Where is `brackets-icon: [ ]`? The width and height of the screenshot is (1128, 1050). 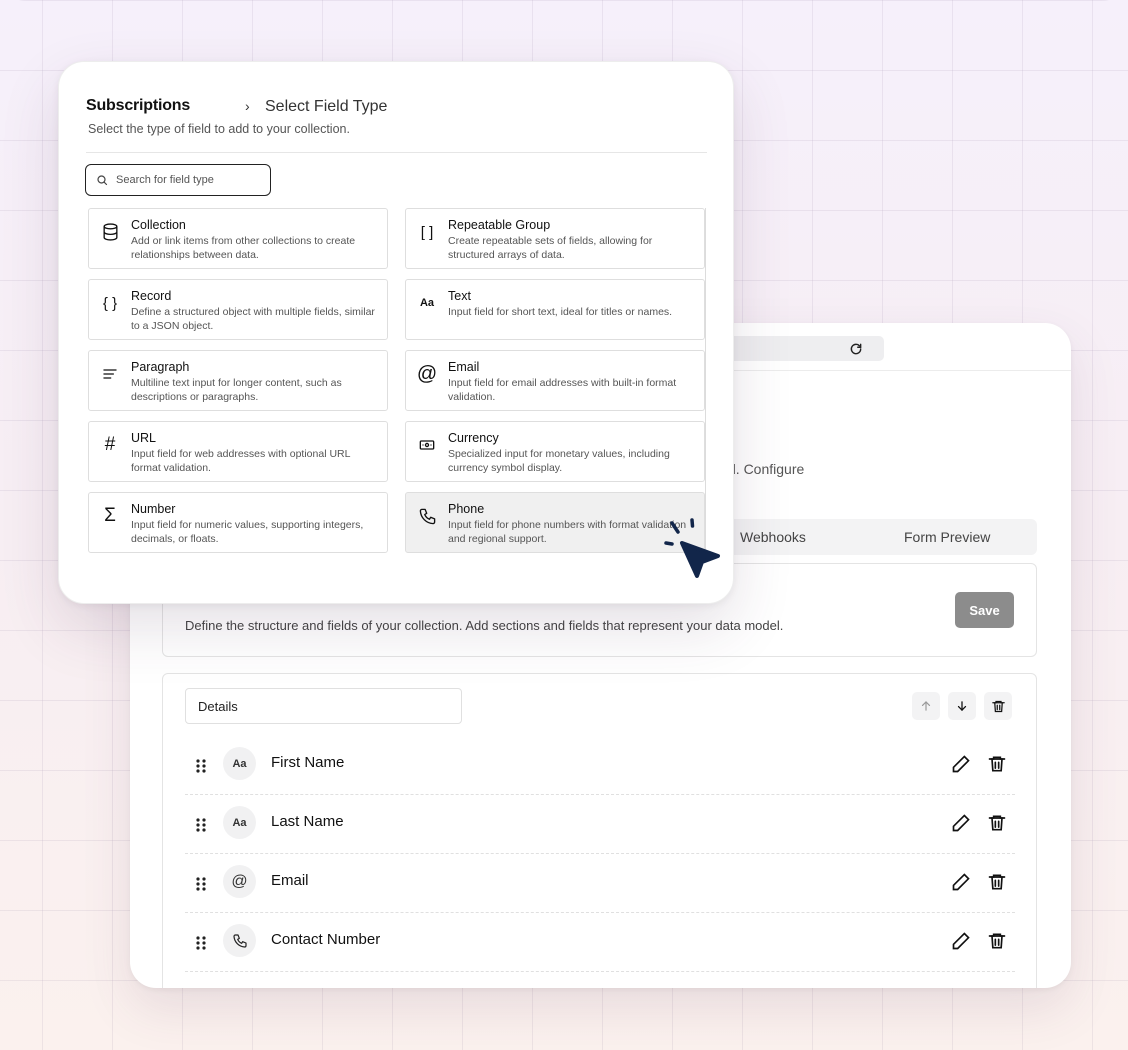
brackets-icon: [ ] is located at coordinates (427, 232).